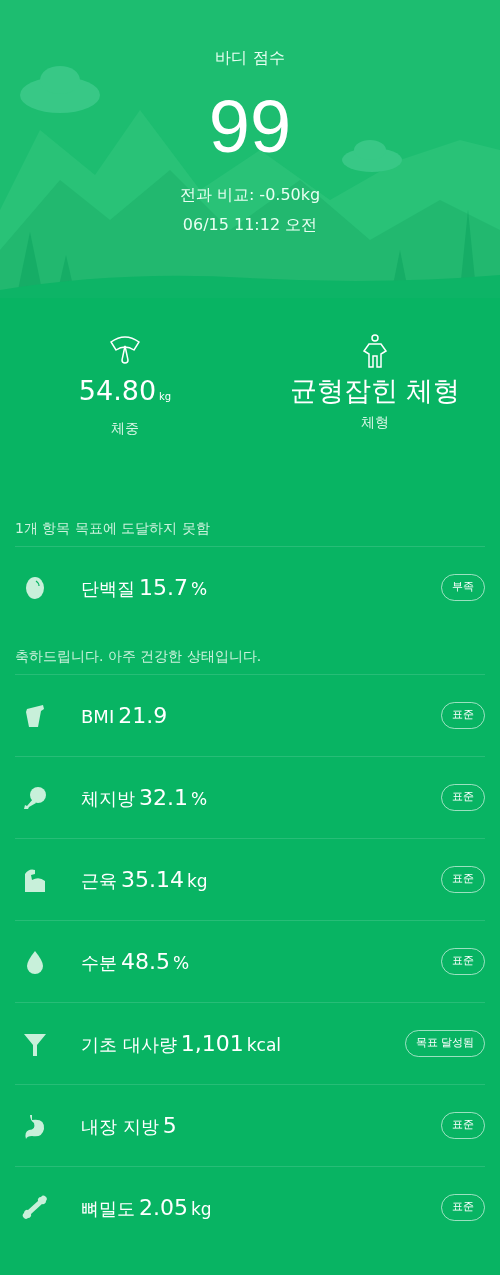 The image size is (500, 1275). What do you see at coordinates (264, 1045) in the screenshot?
I see `metric-unit: kcal` at bounding box center [264, 1045].